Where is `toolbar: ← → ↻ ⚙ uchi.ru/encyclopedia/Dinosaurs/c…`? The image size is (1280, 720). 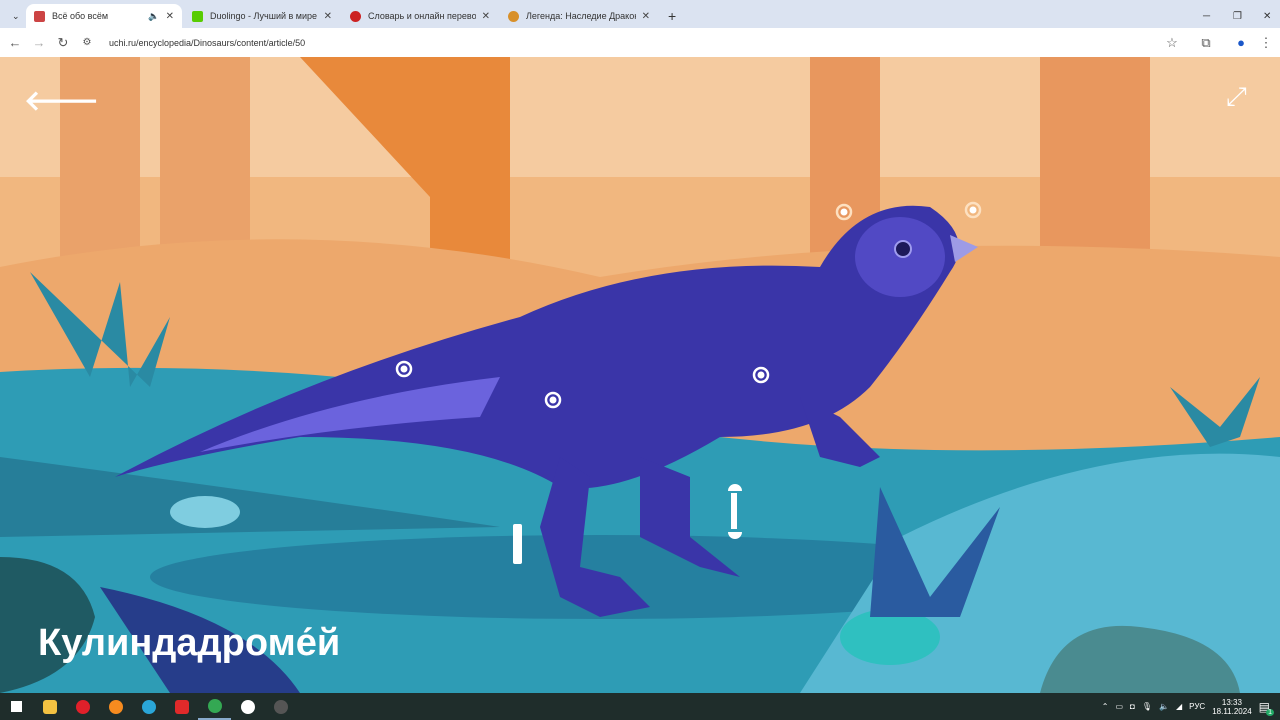
toolbar: ← → ↻ ⚙ uchi.ru/encyclopedia/Dinosaurs/c… is located at coordinates (640, 42).